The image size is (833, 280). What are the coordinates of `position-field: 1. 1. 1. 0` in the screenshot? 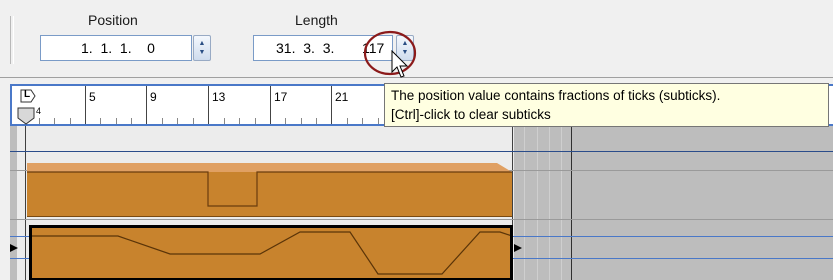 It's located at (116, 48).